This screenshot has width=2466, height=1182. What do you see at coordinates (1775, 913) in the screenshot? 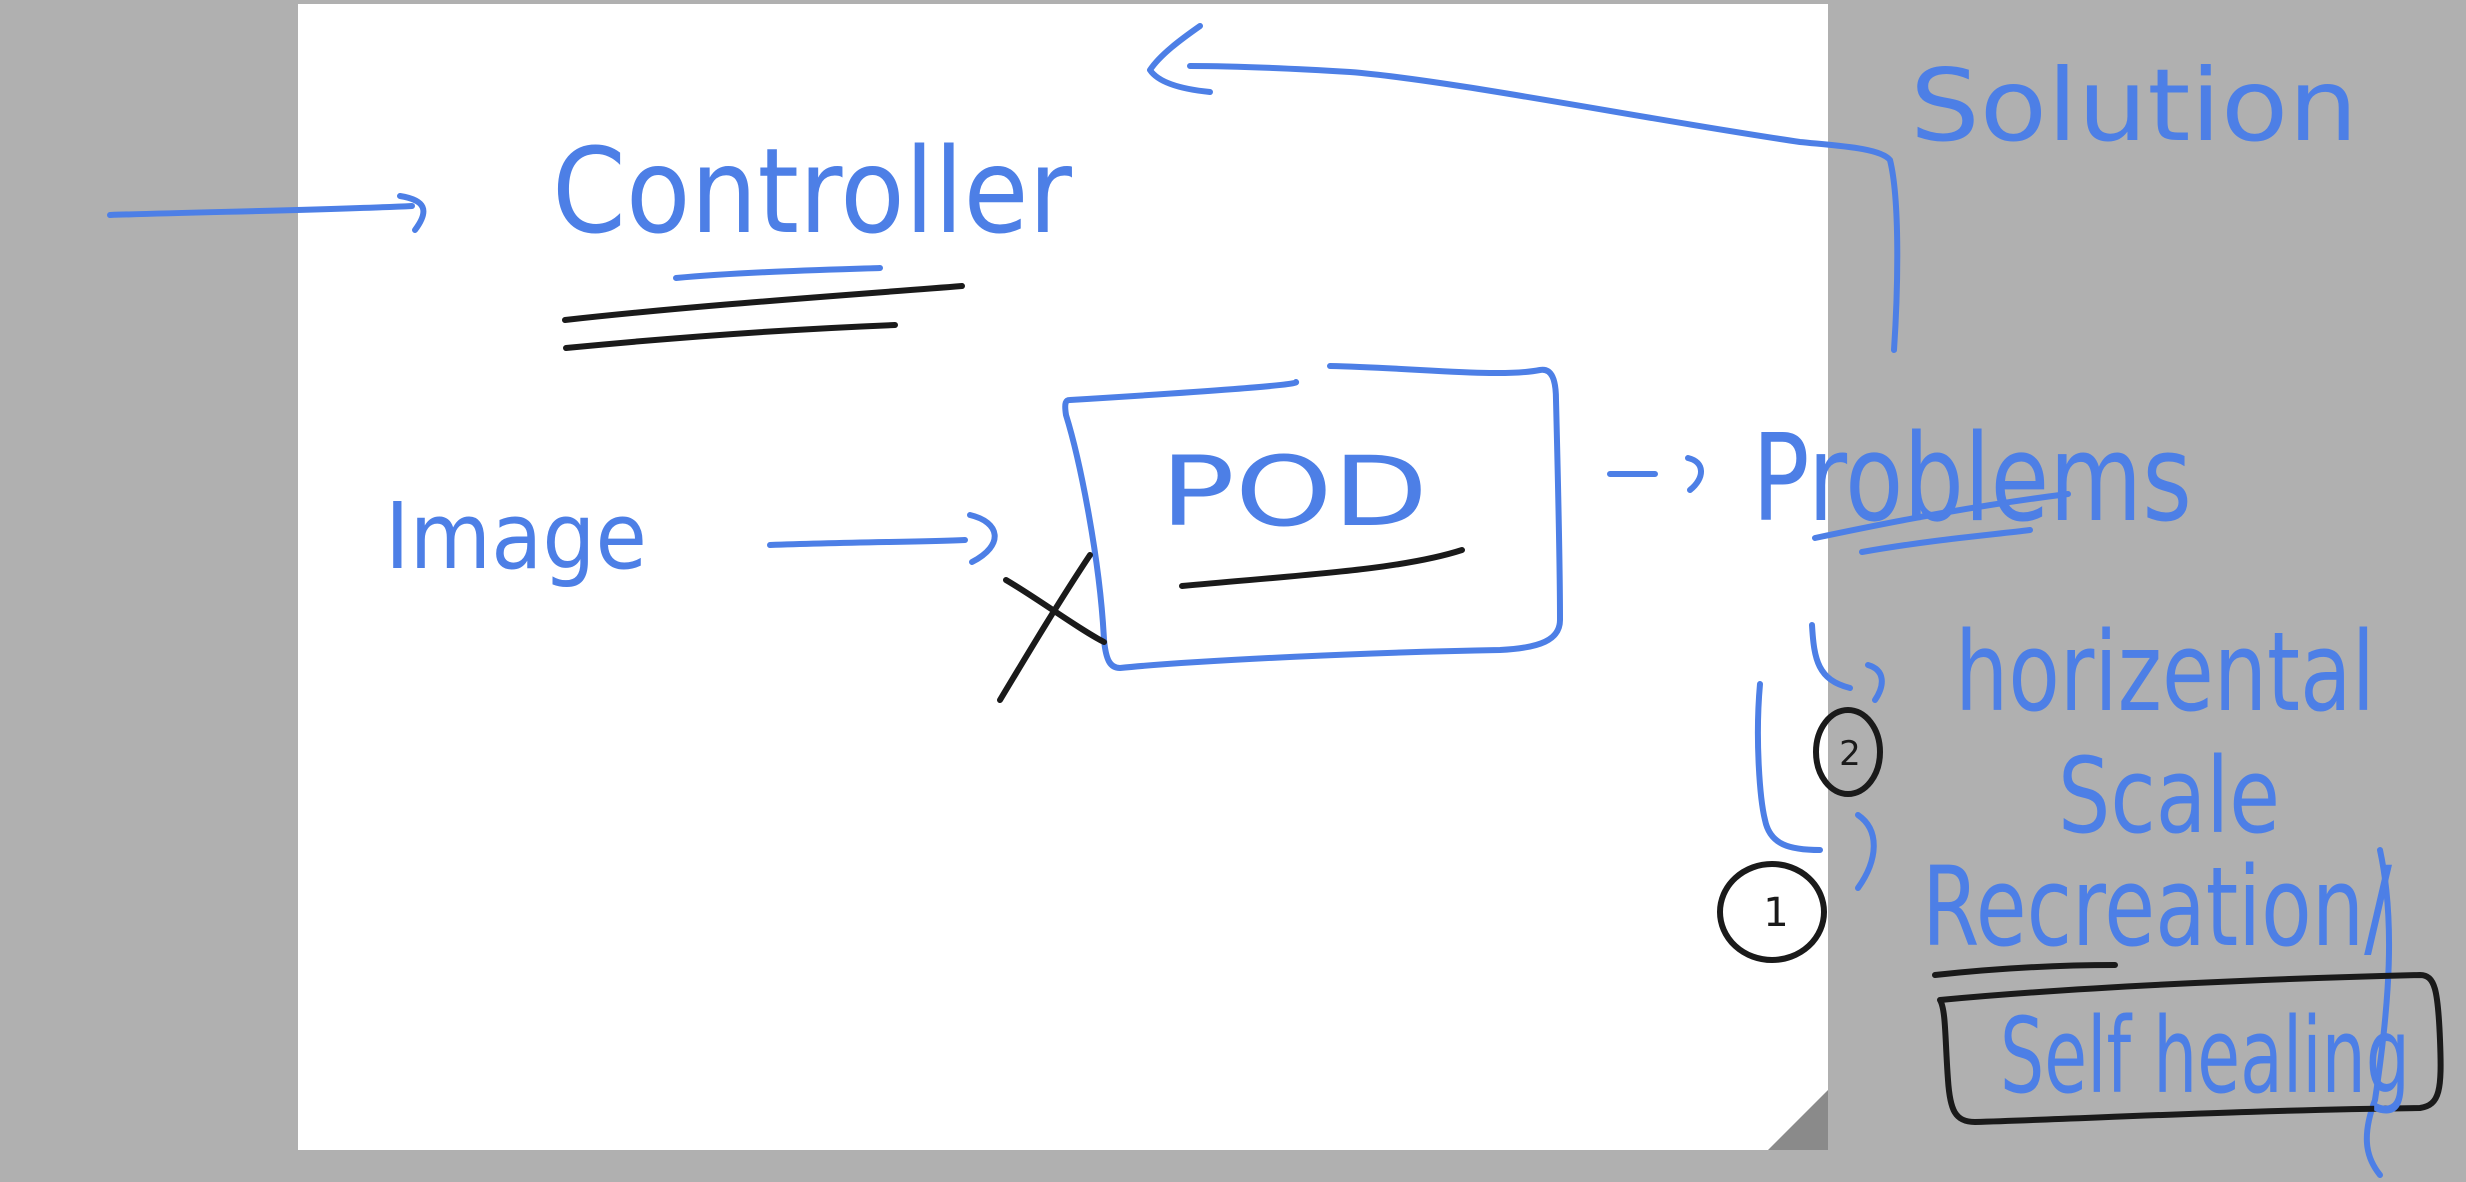
I see `marker-number-one: 1` at bounding box center [1775, 913].